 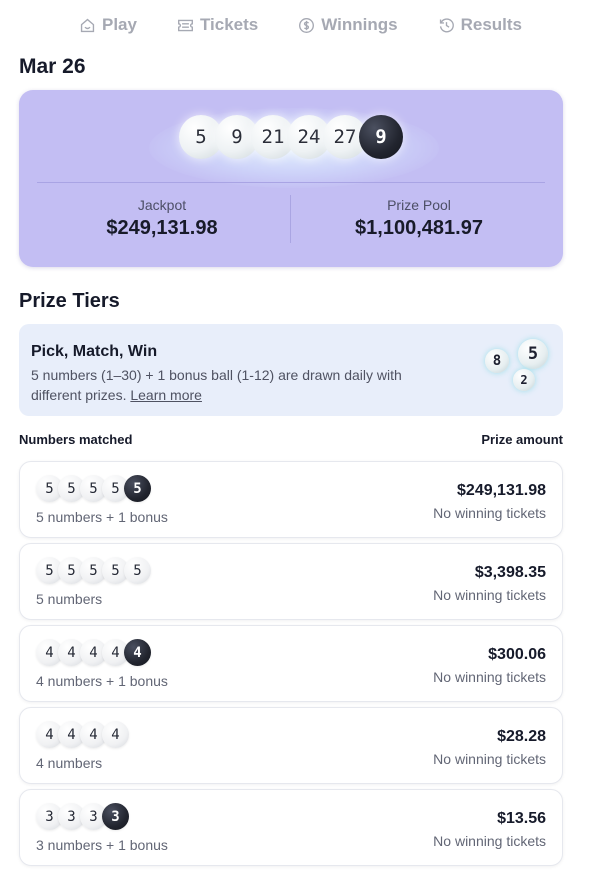 I want to click on draw-date: Mar 26, so click(x=52, y=66).